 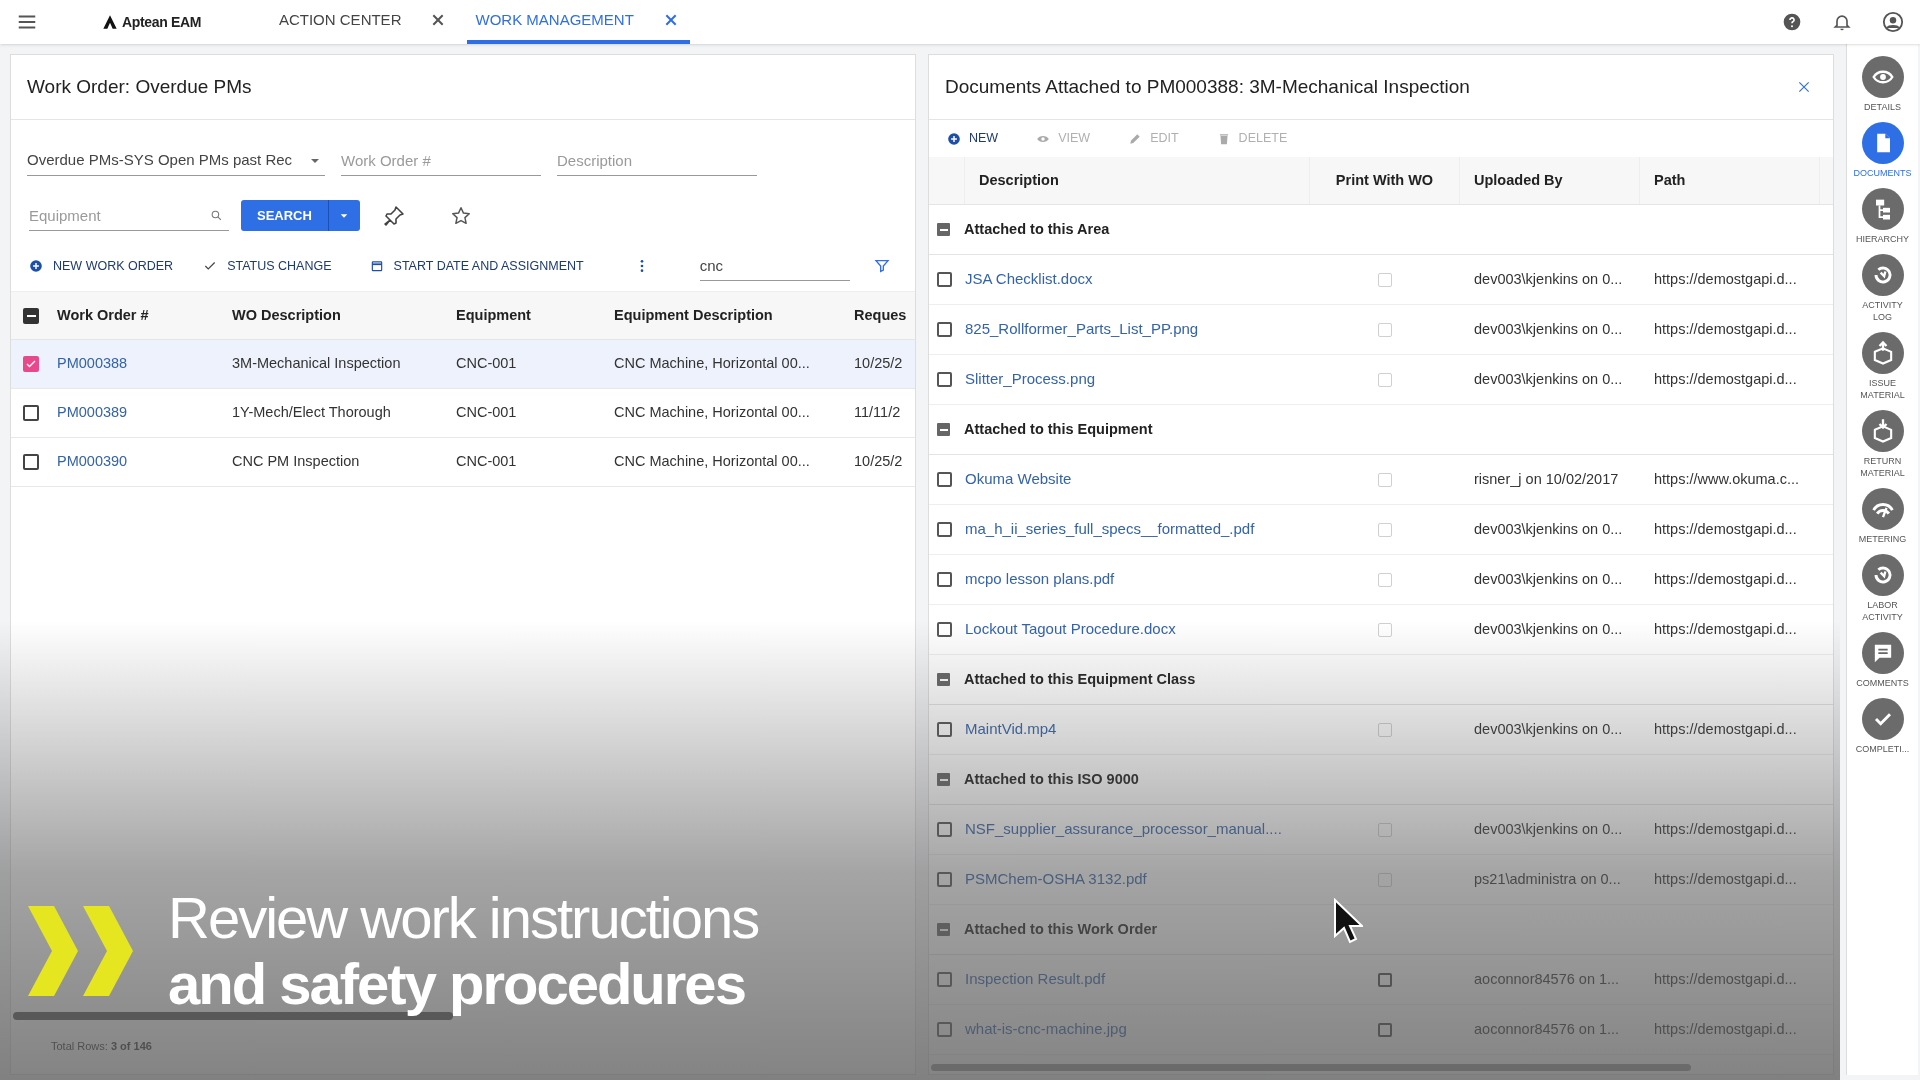 I want to click on side-nav-item: RETURN MATERIAL, so click(x=1882, y=444).